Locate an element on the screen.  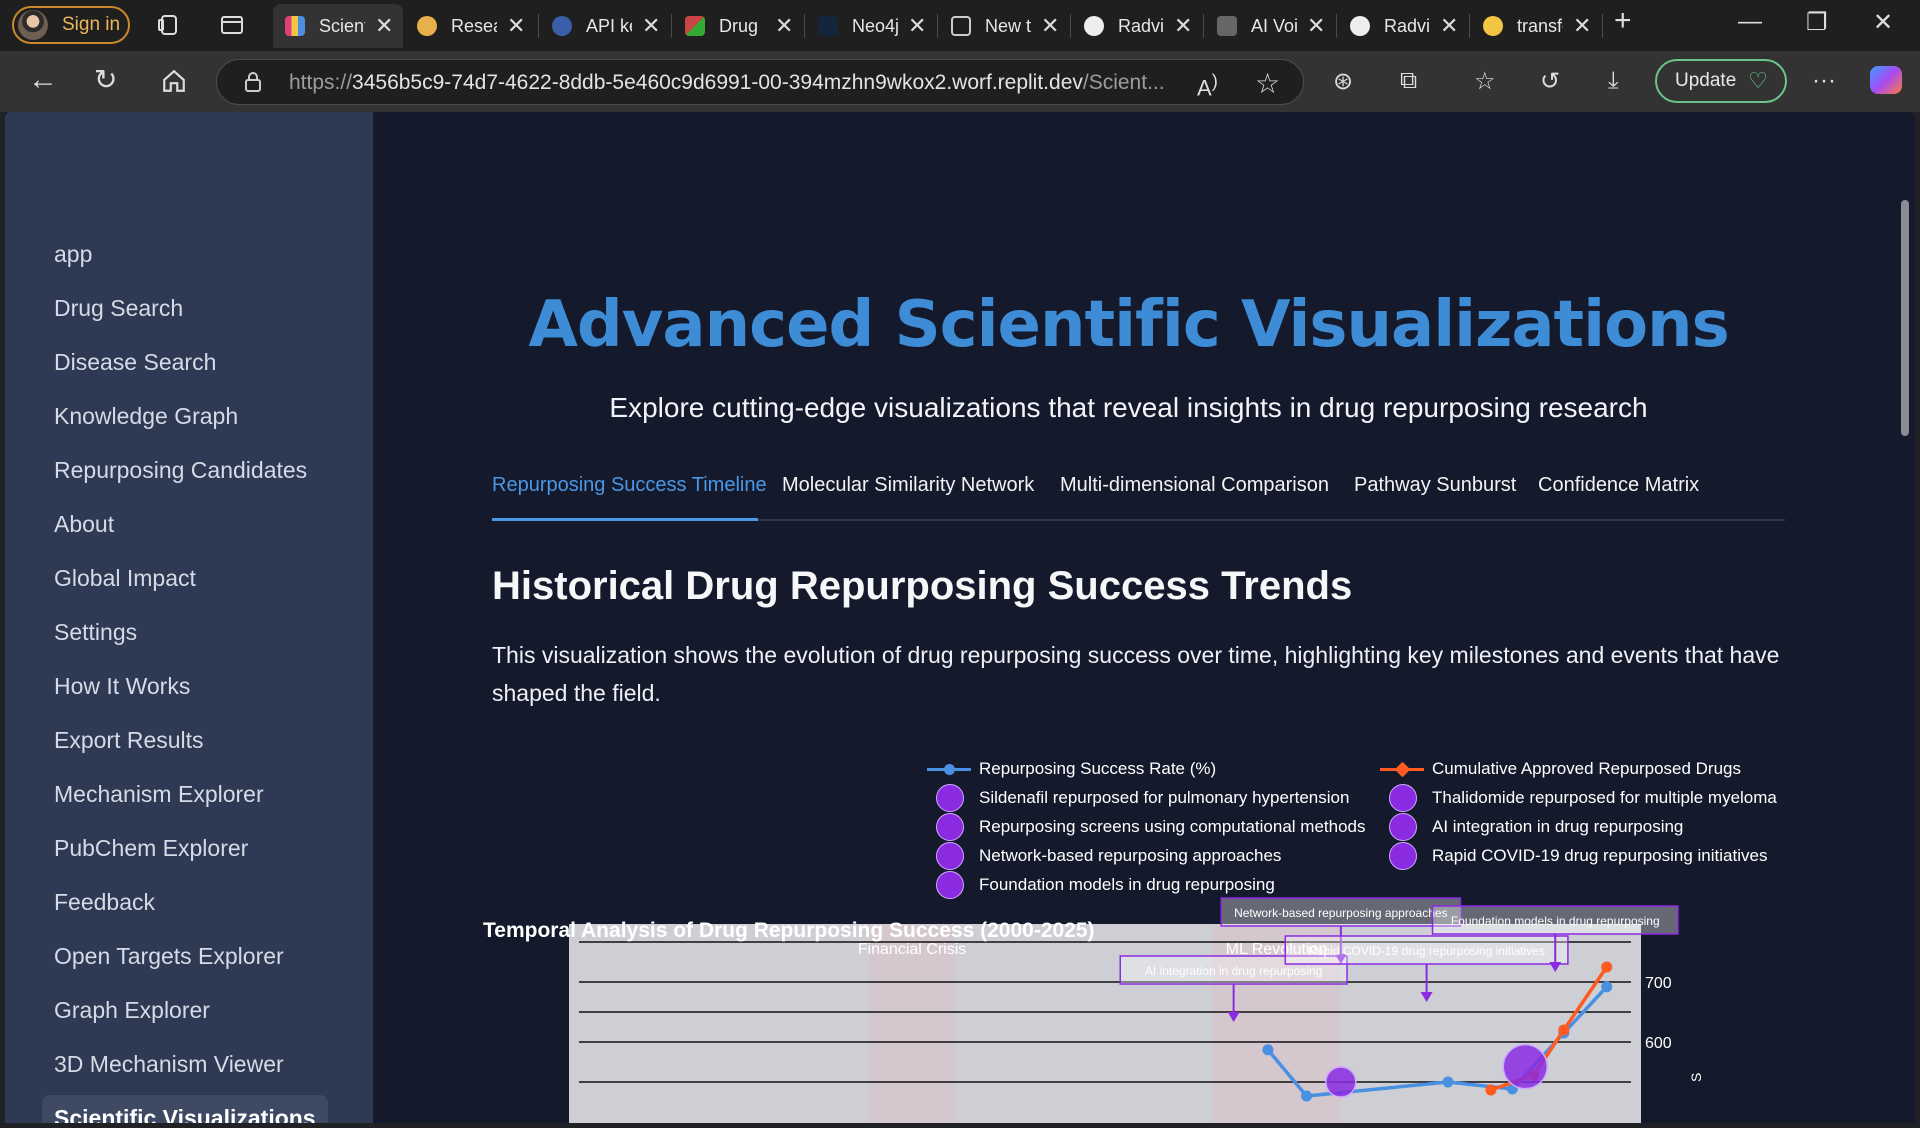
workspaces-icon is located at coordinates (169, 25).